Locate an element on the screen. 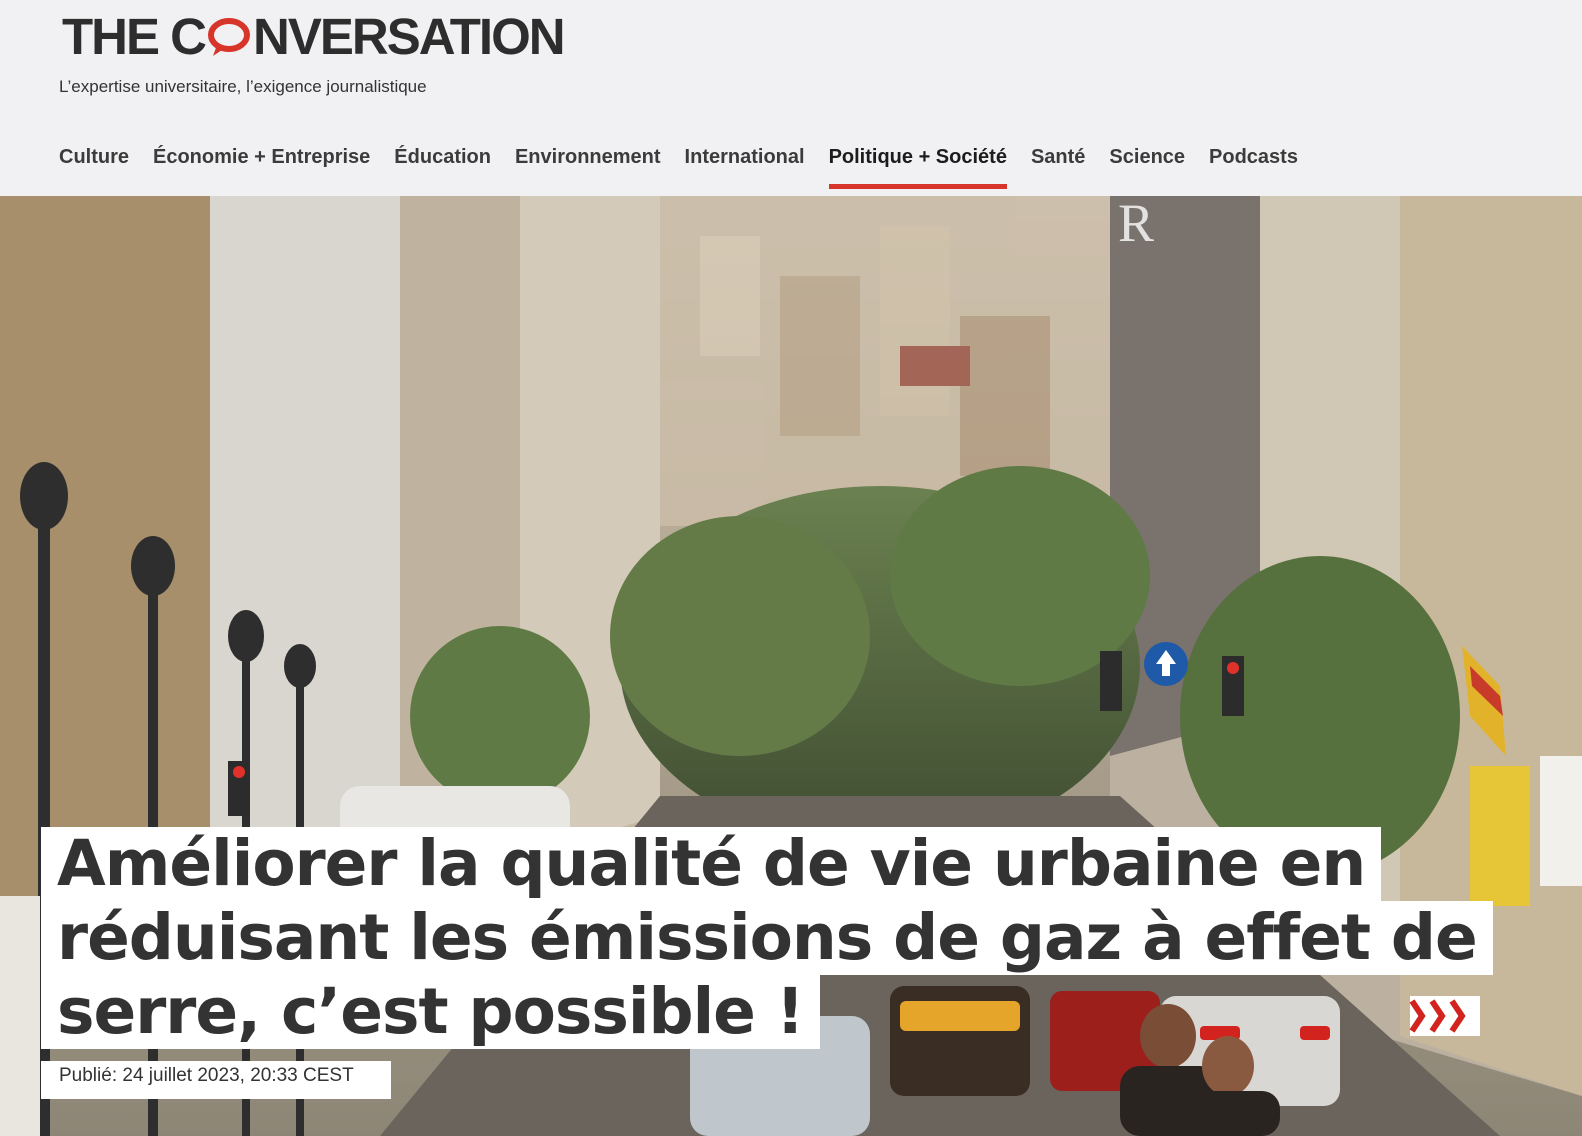 Image resolution: width=1582 pixels, height=1136 pixels. nav-item-international: International is located at coordinates (745, 167).